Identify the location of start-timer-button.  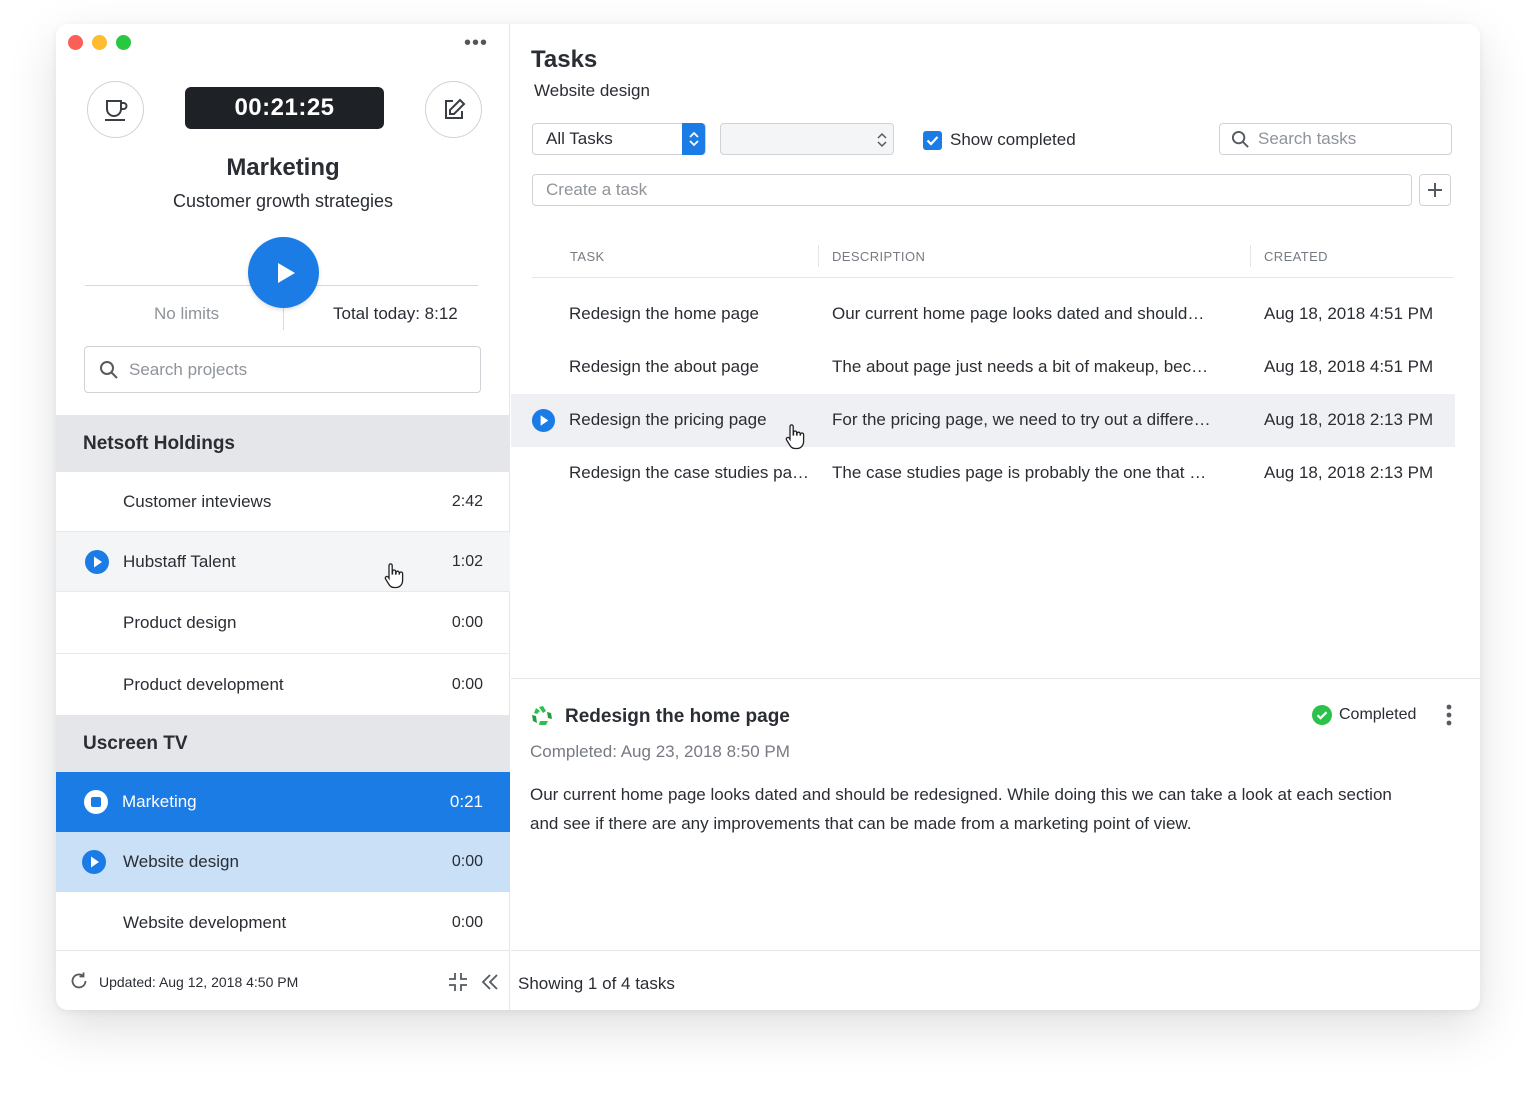
(283, 272).